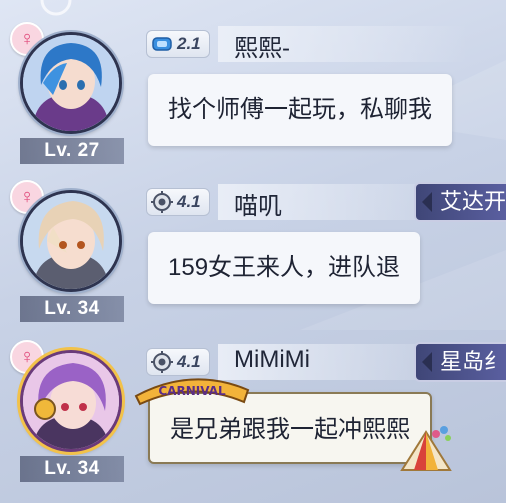 The width and height of the screenshot is (506, 503). I want to click on message-bubble: 是兄弟跟我一起冲熙熙, so click(290, 428).